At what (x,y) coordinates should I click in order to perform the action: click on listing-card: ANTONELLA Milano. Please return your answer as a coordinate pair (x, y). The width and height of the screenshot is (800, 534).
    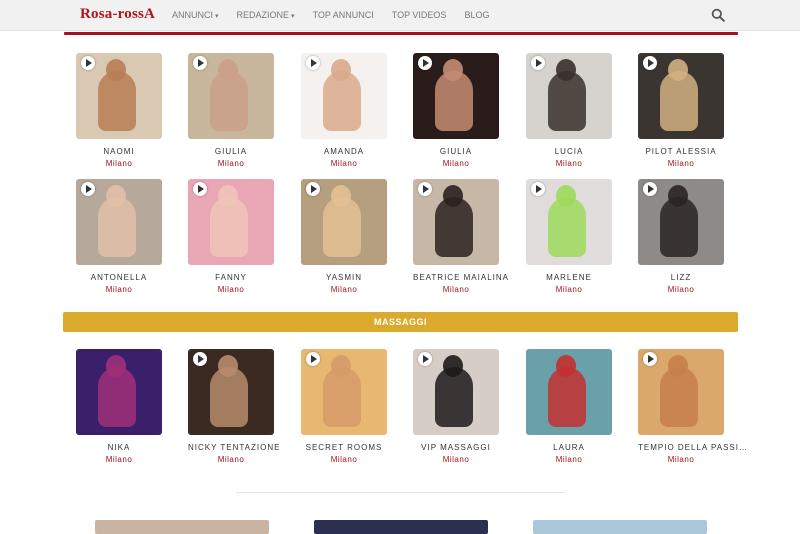
    Looking at the image, I should click on (119, 236).